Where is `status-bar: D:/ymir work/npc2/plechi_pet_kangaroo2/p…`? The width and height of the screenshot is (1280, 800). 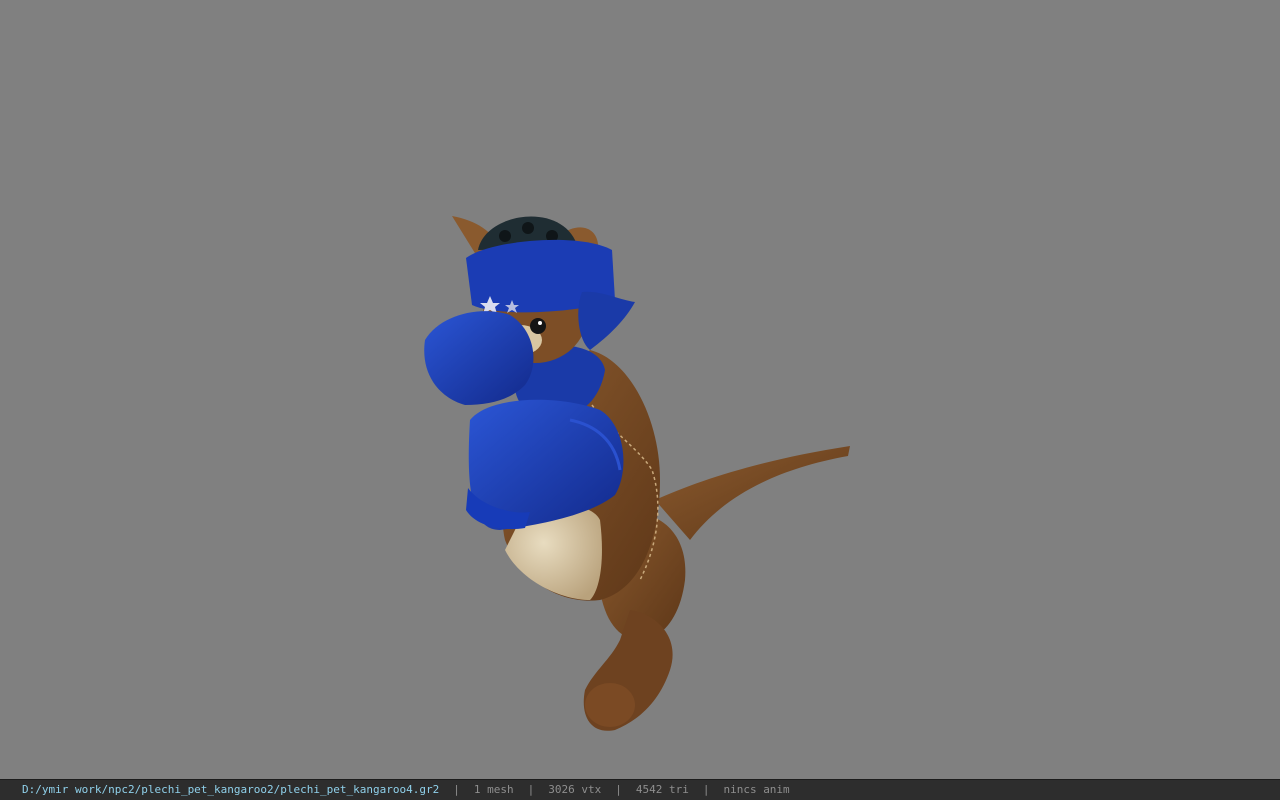 status-bar: D:/ymir work/npc2/plechi_pet_kangaroo2/p… is located at coordinates (640, 789).